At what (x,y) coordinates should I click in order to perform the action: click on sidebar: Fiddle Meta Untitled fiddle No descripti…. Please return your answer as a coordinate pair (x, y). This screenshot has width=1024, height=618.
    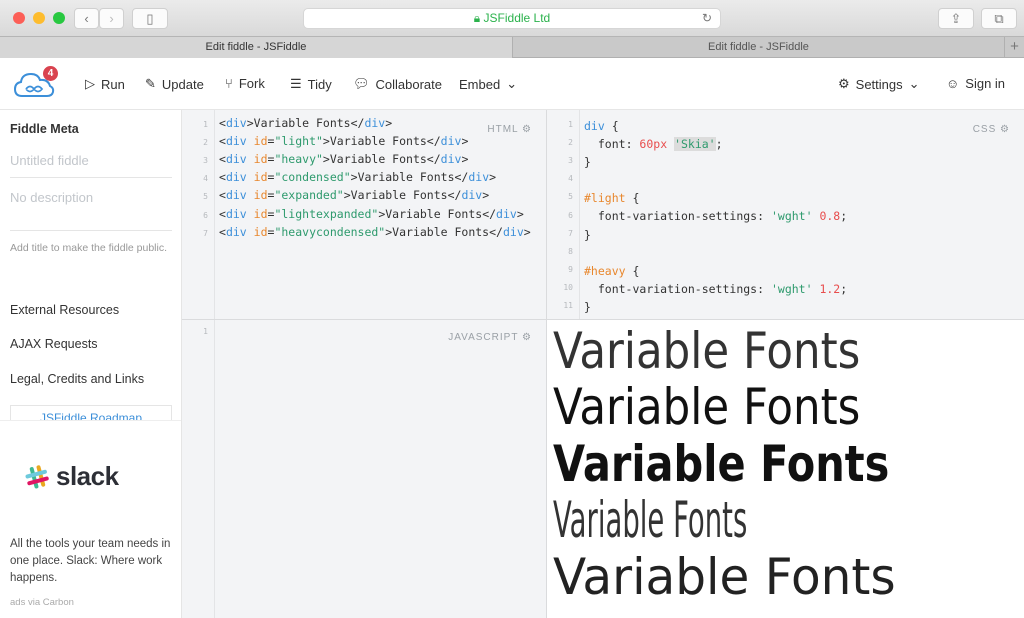
    Looking at the image, I should click on (91, 364).